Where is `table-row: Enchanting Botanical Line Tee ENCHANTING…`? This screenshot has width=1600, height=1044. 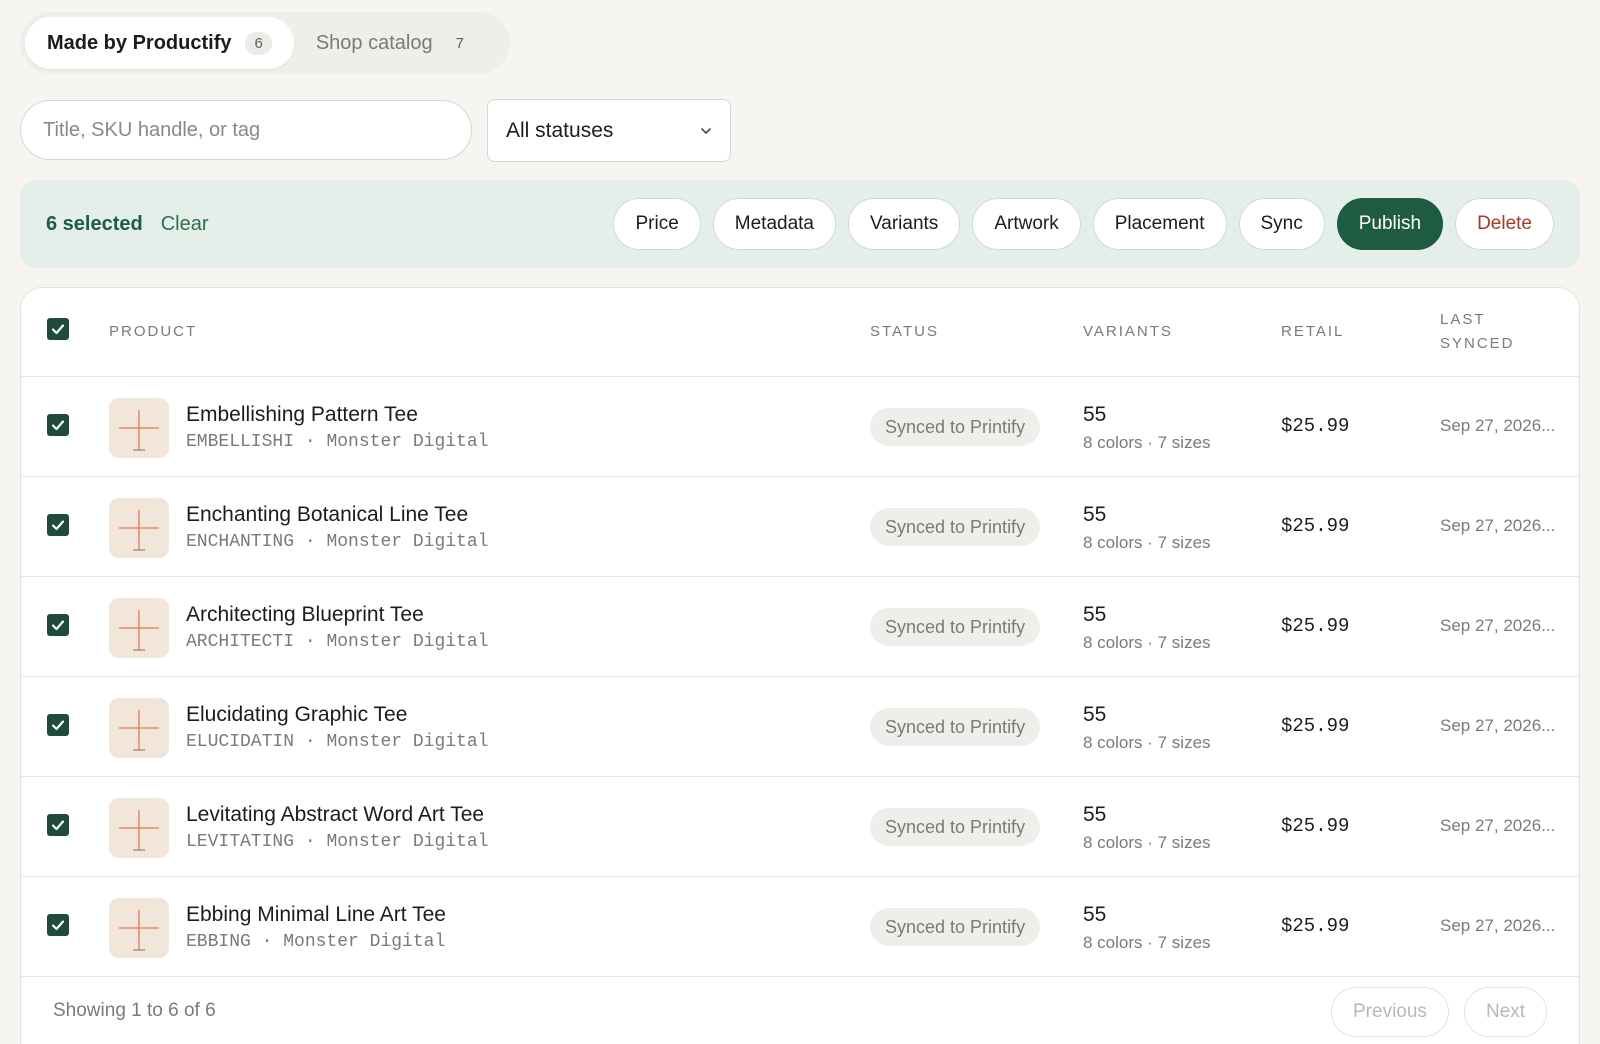
table-row: Enchanting Botanical Line Tee ENCHANTING… is located at coordinates (800, 527).